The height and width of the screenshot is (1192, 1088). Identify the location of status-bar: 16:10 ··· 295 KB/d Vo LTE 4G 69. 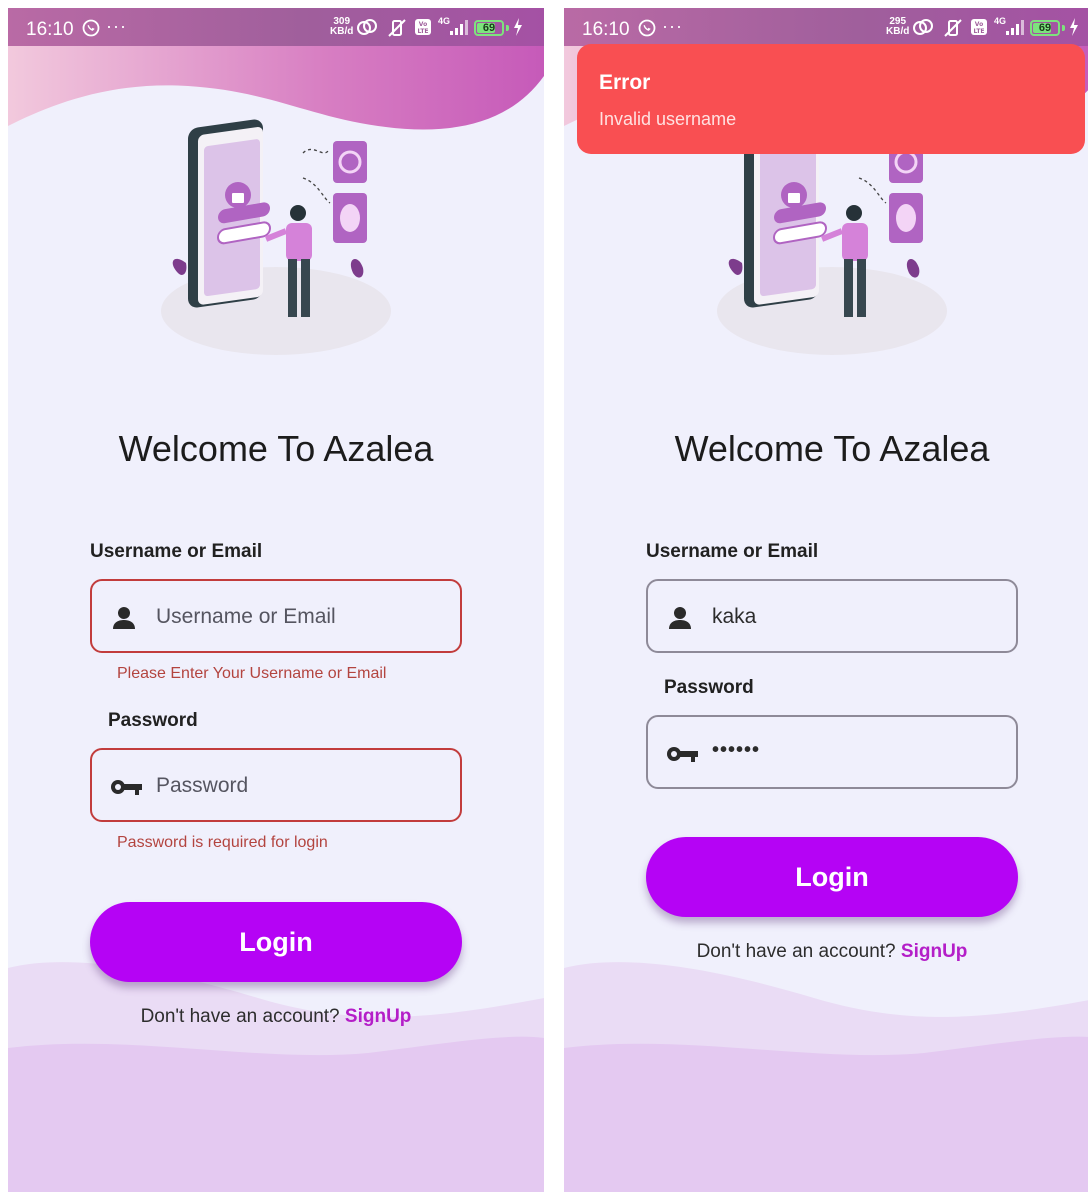
(826, 27).